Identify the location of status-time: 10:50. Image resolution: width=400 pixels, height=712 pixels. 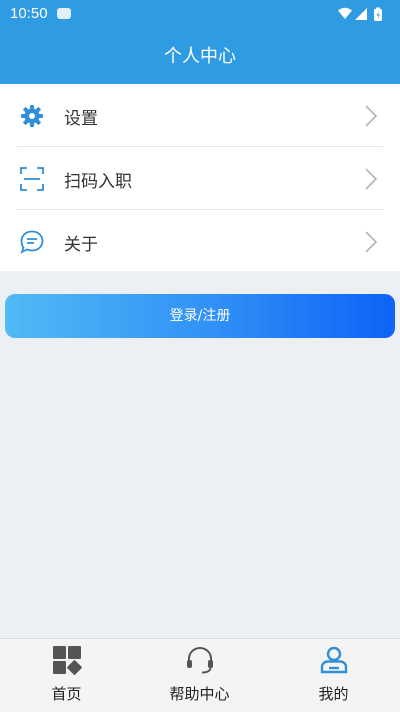
(29, 13).